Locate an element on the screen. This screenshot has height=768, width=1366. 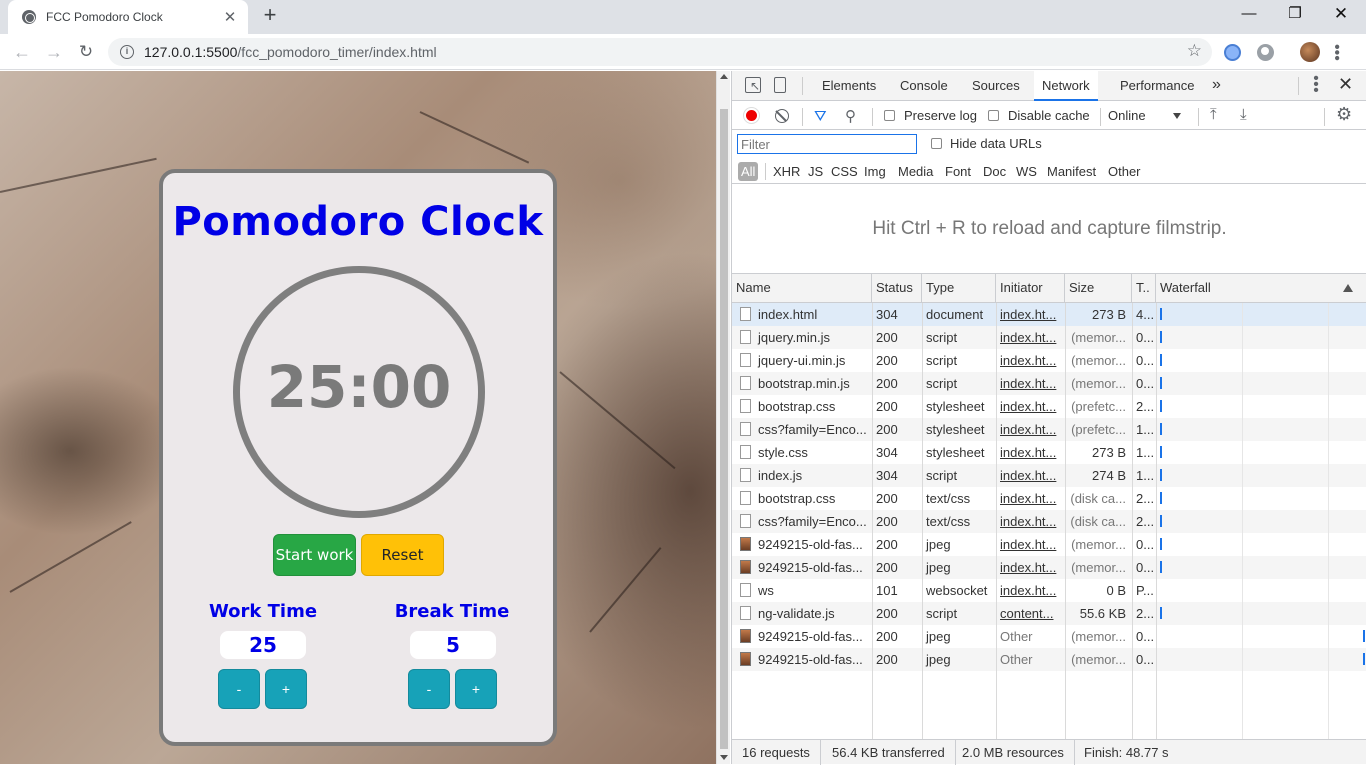
type-css: CSS is located at coordinates (844, 171).